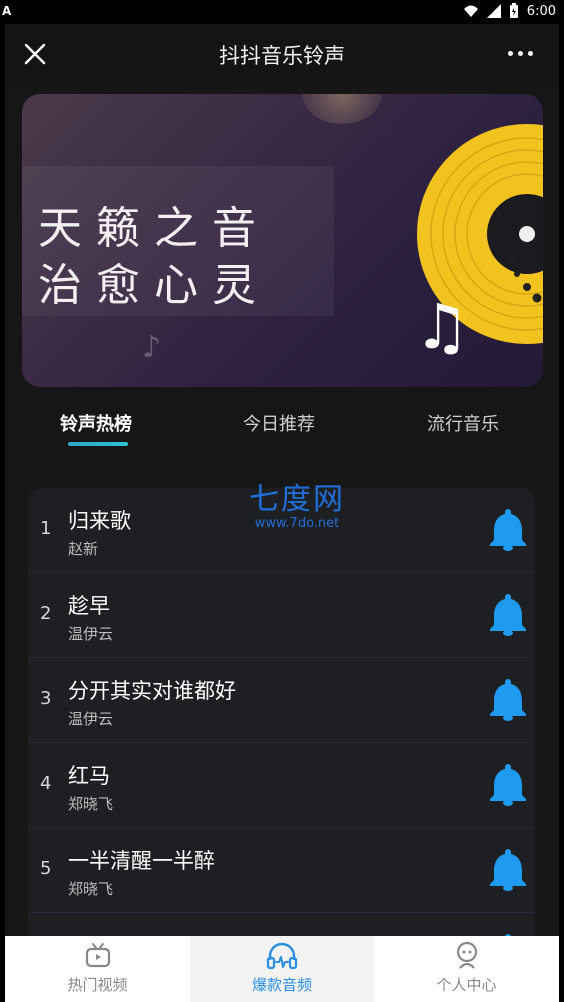  I want to click on tab-ringtone-hot: 铃声热榜, so click(96, 423).